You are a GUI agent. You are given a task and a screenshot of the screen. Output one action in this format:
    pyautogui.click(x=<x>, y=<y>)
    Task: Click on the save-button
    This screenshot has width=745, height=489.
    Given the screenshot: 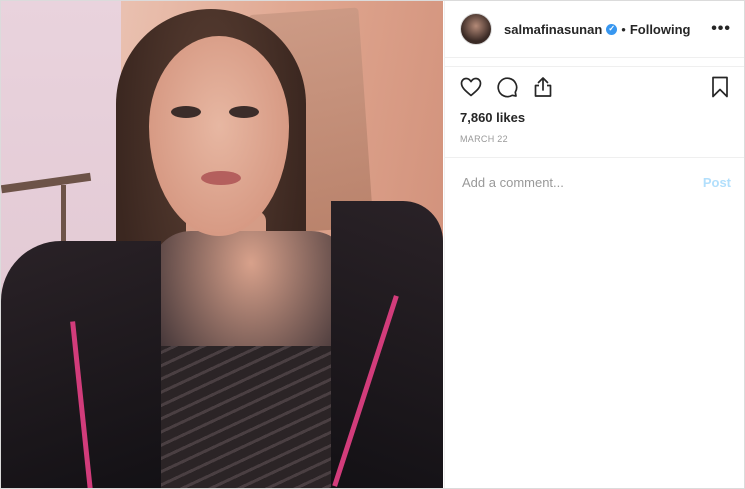 What is the action you would take?
    pyautogui.click(x=720, y=87)
    